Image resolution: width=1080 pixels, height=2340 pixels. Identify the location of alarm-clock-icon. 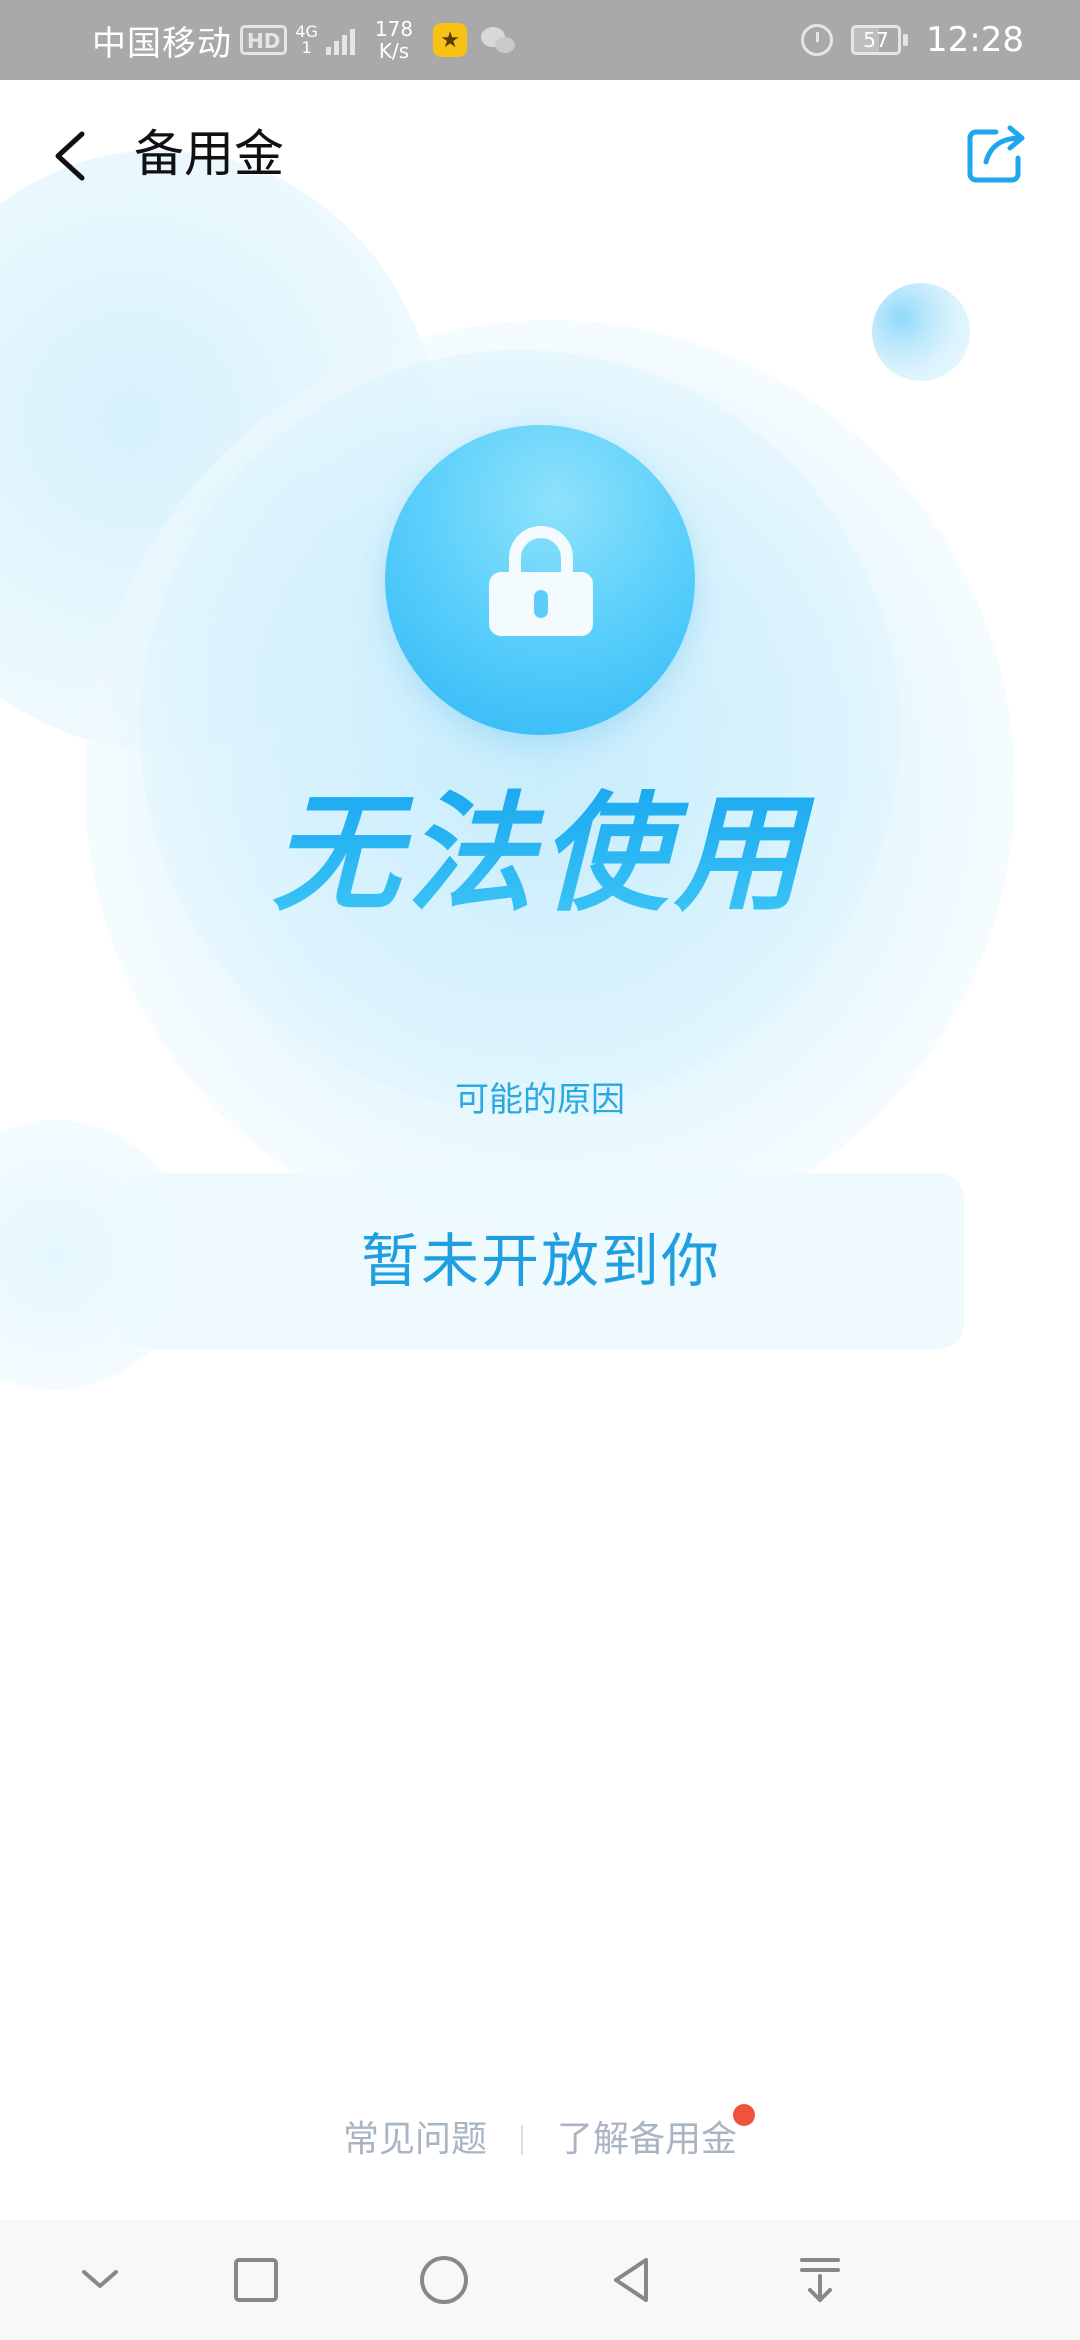
(817, 40).